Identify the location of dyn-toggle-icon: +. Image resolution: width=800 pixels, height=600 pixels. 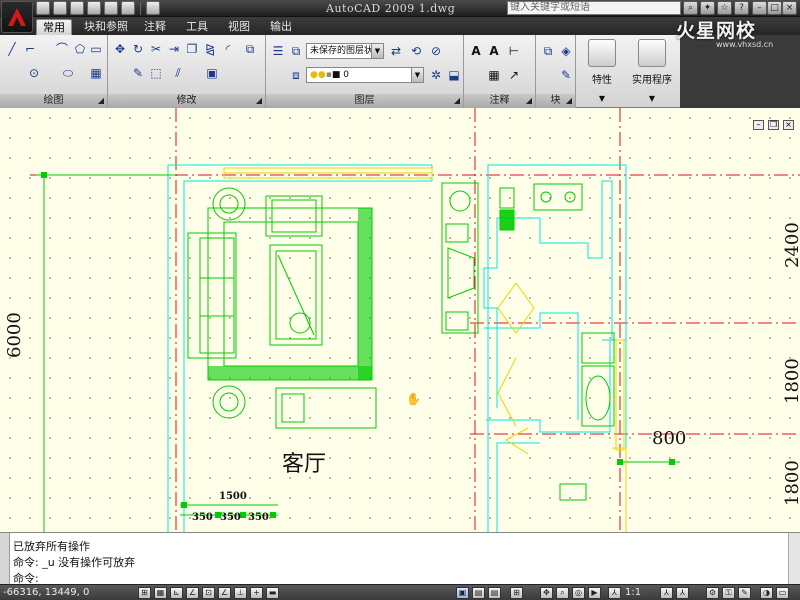
(256, 593).